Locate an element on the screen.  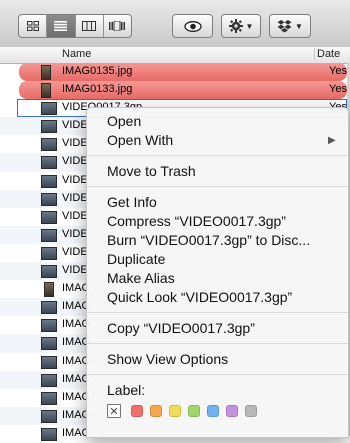
action-menu-button: ▼ is located at coordinates (241, 26).